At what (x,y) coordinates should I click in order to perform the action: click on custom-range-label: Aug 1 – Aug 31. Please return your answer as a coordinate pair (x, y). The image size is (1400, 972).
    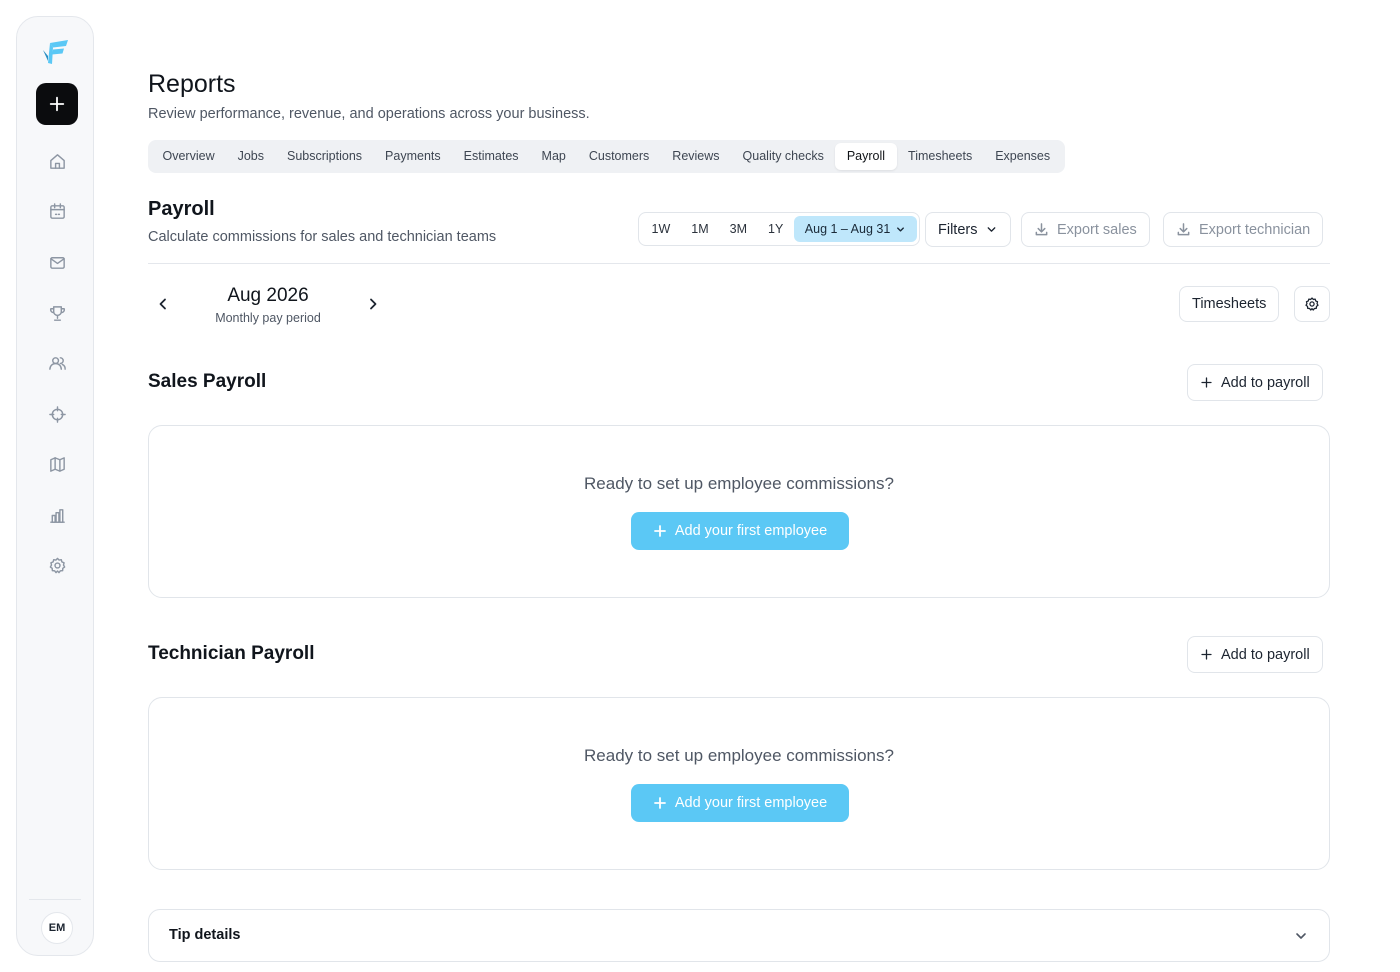
    Looking at the image, I should click on (847, 229).